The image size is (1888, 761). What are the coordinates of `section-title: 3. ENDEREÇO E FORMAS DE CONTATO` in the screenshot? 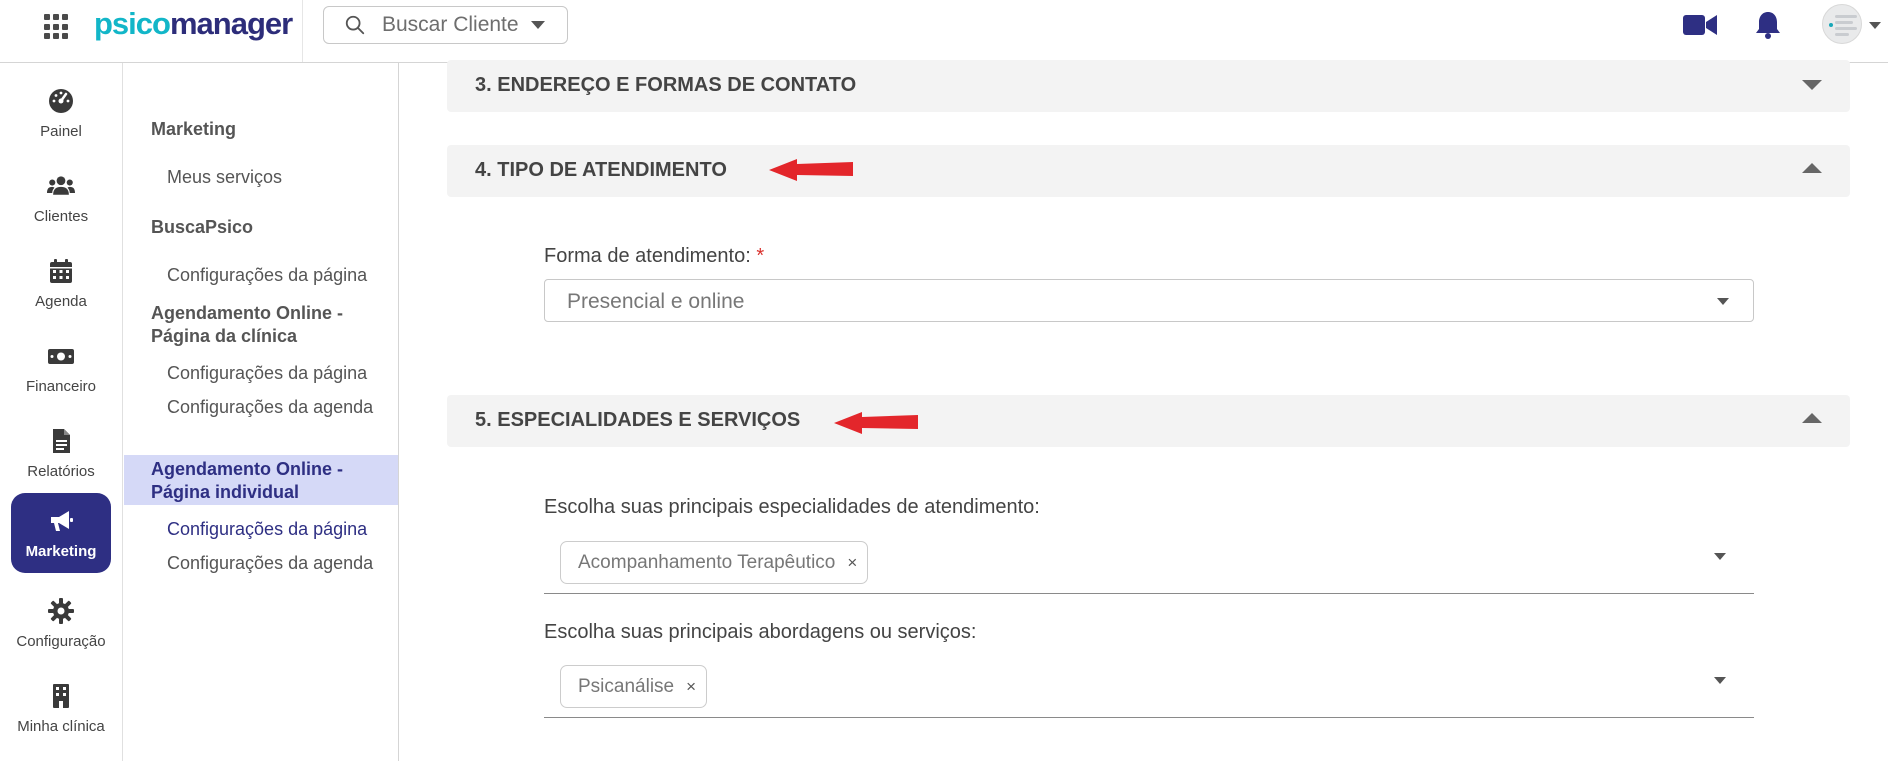 It's located at (666, 85).